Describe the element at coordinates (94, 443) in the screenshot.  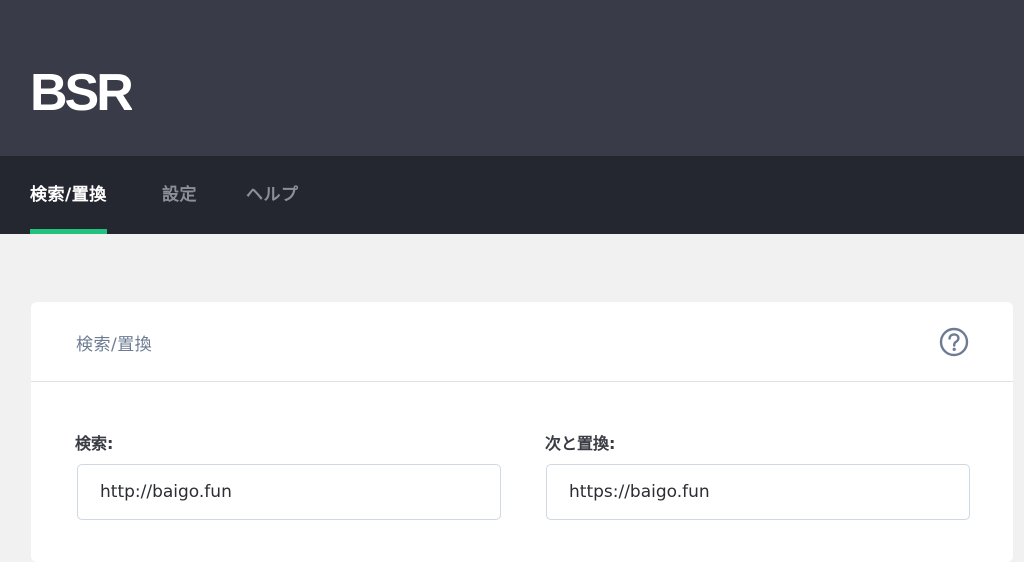
I see `search-label: 検索:` at that location.